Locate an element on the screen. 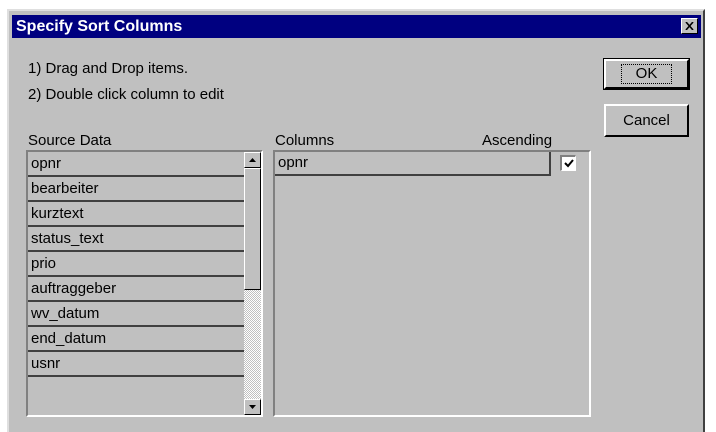  columns-label: Columns is located at coordinates (305, 140).